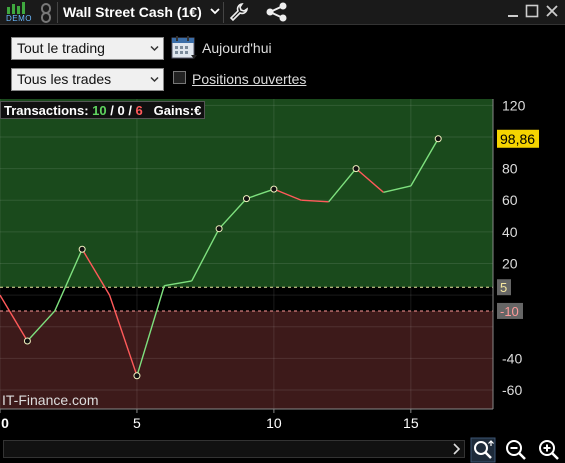  I want to click on share-icon, so click(277, 12).